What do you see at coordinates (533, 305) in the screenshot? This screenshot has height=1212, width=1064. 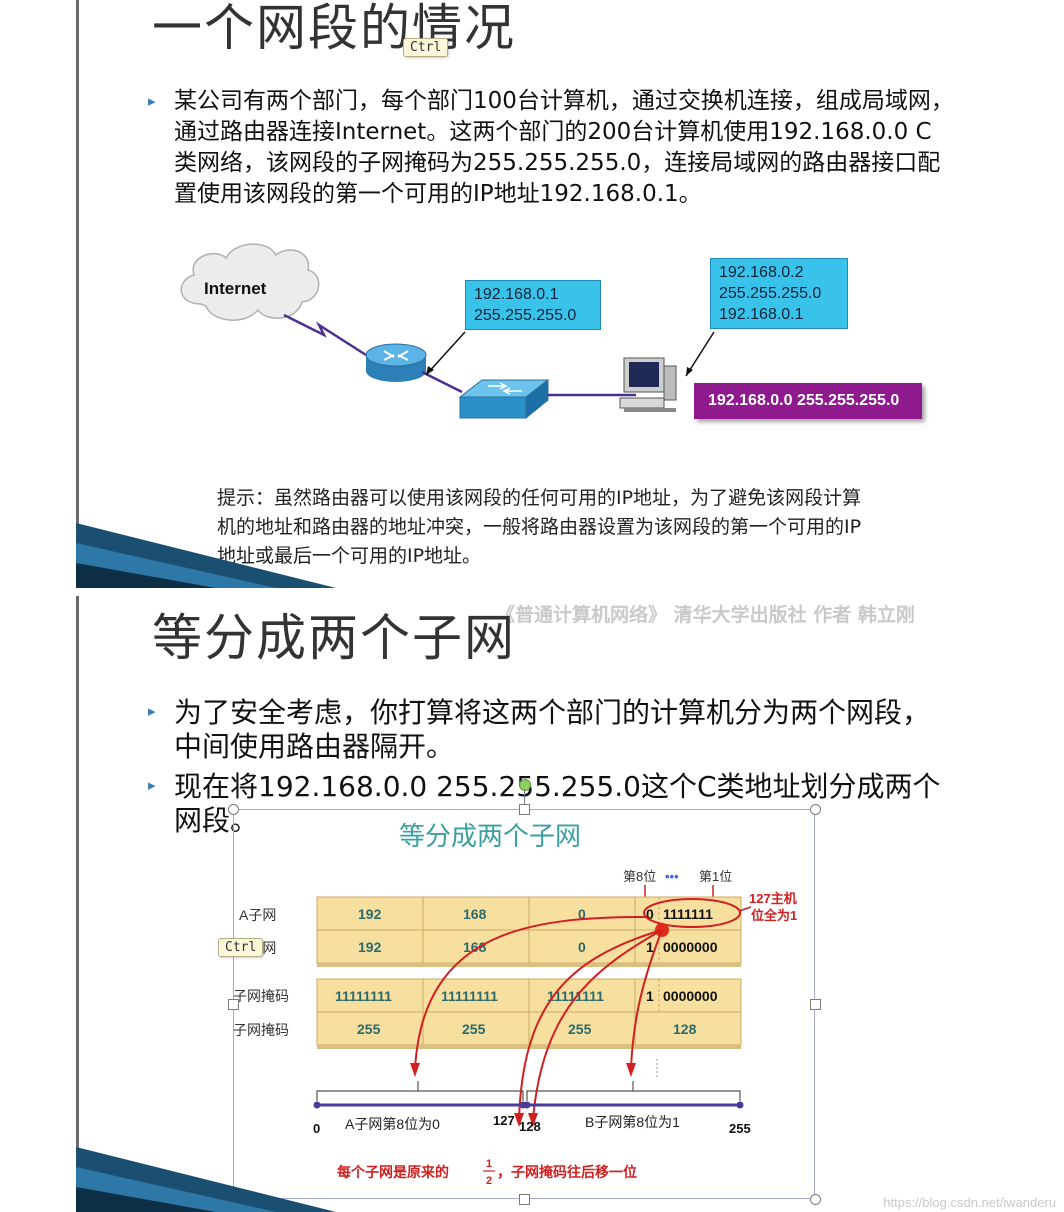 I see `router-ip-box: 192.168.0.1 255.255.255.0` at bounding box center [533, 305].